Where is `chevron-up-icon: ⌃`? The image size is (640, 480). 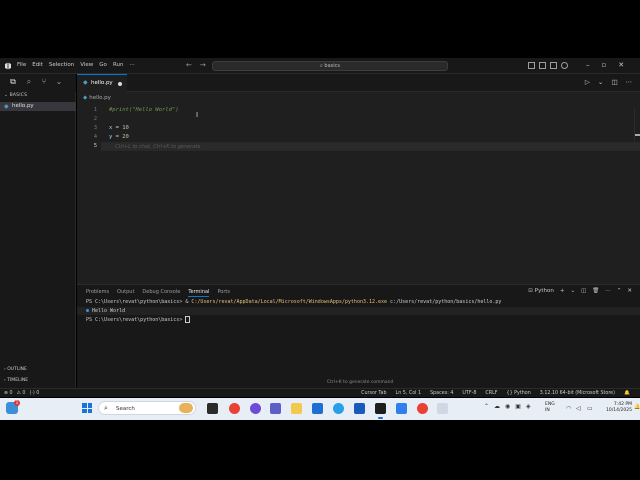
chevron-up-icon: ⌃ is located at coordinates (486, 406).